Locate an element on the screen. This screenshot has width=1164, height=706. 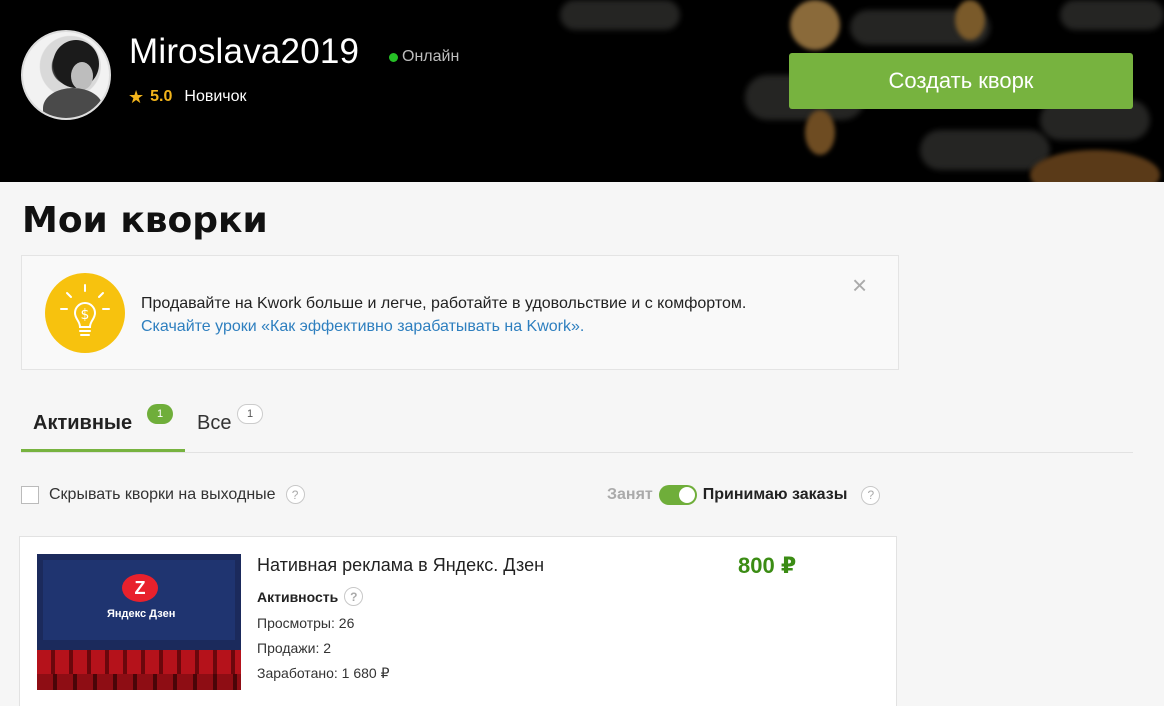
create-kwork-button: Создать кворк is located at coordinates (961, 81).